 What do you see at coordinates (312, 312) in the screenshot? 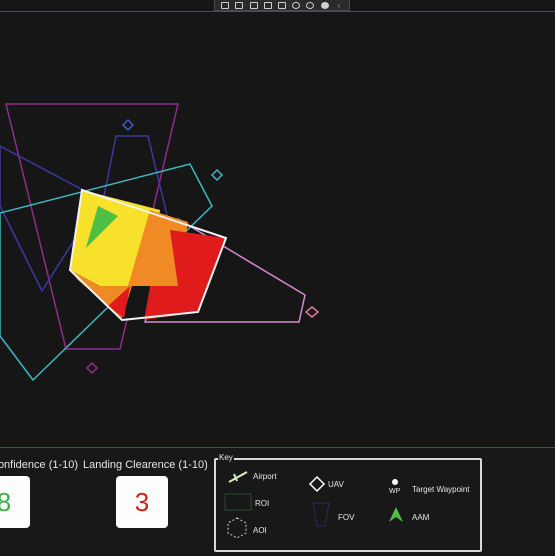
I see `uav-marker-pink` at bounding box center [312, 312].